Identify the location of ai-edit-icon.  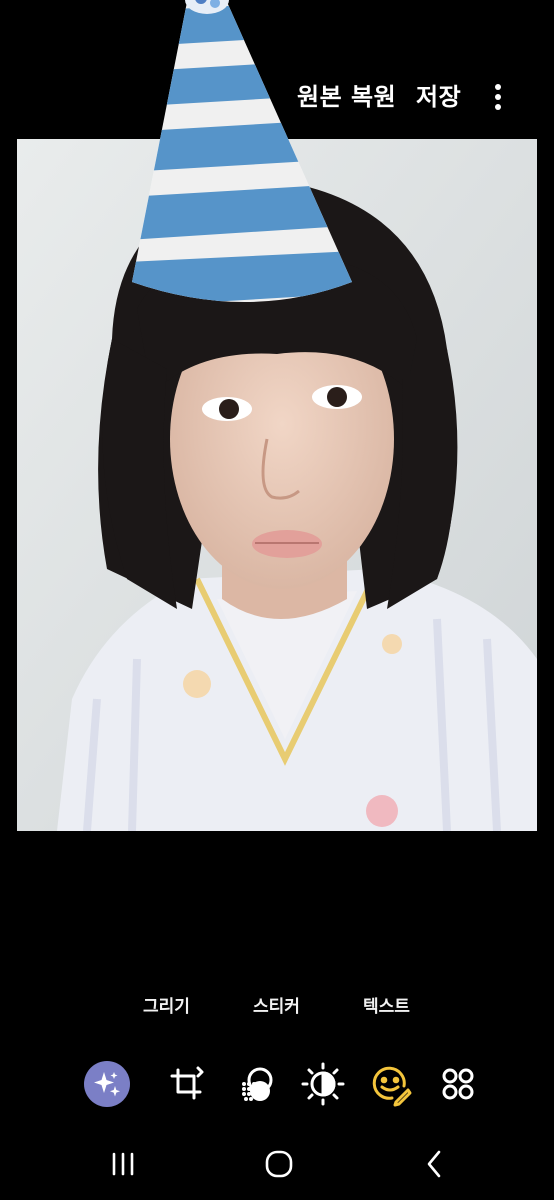
(107, 1084).